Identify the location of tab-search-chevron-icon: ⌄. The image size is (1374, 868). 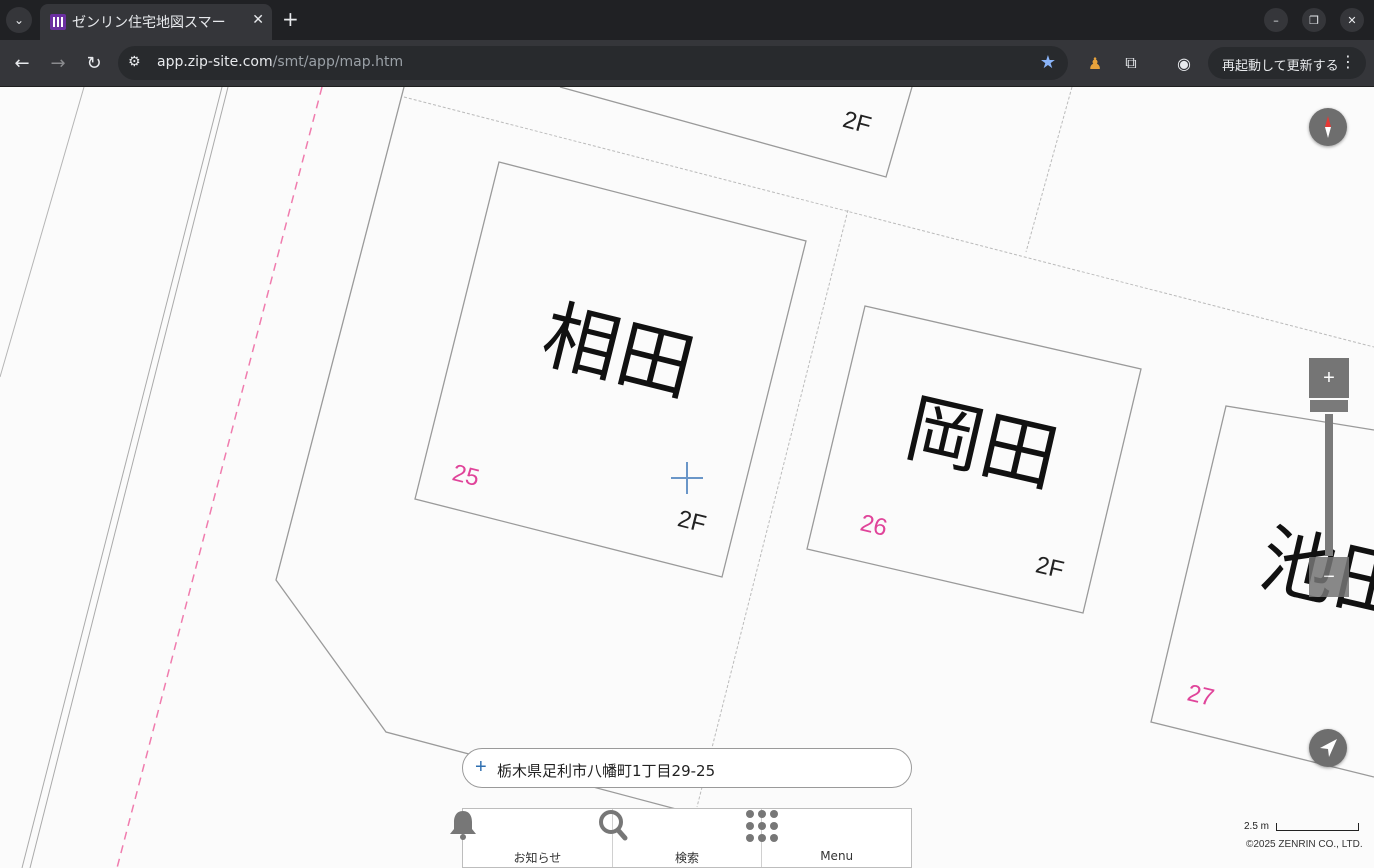
(19, 20).